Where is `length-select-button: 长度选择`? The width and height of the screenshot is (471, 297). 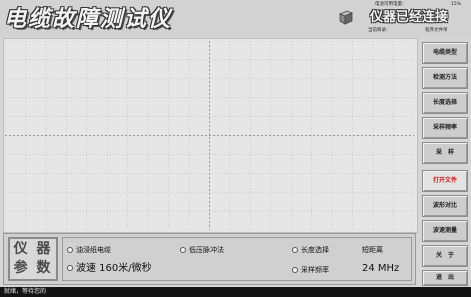
length-select-button: 长度选择 is located at coordinates (445, 103).